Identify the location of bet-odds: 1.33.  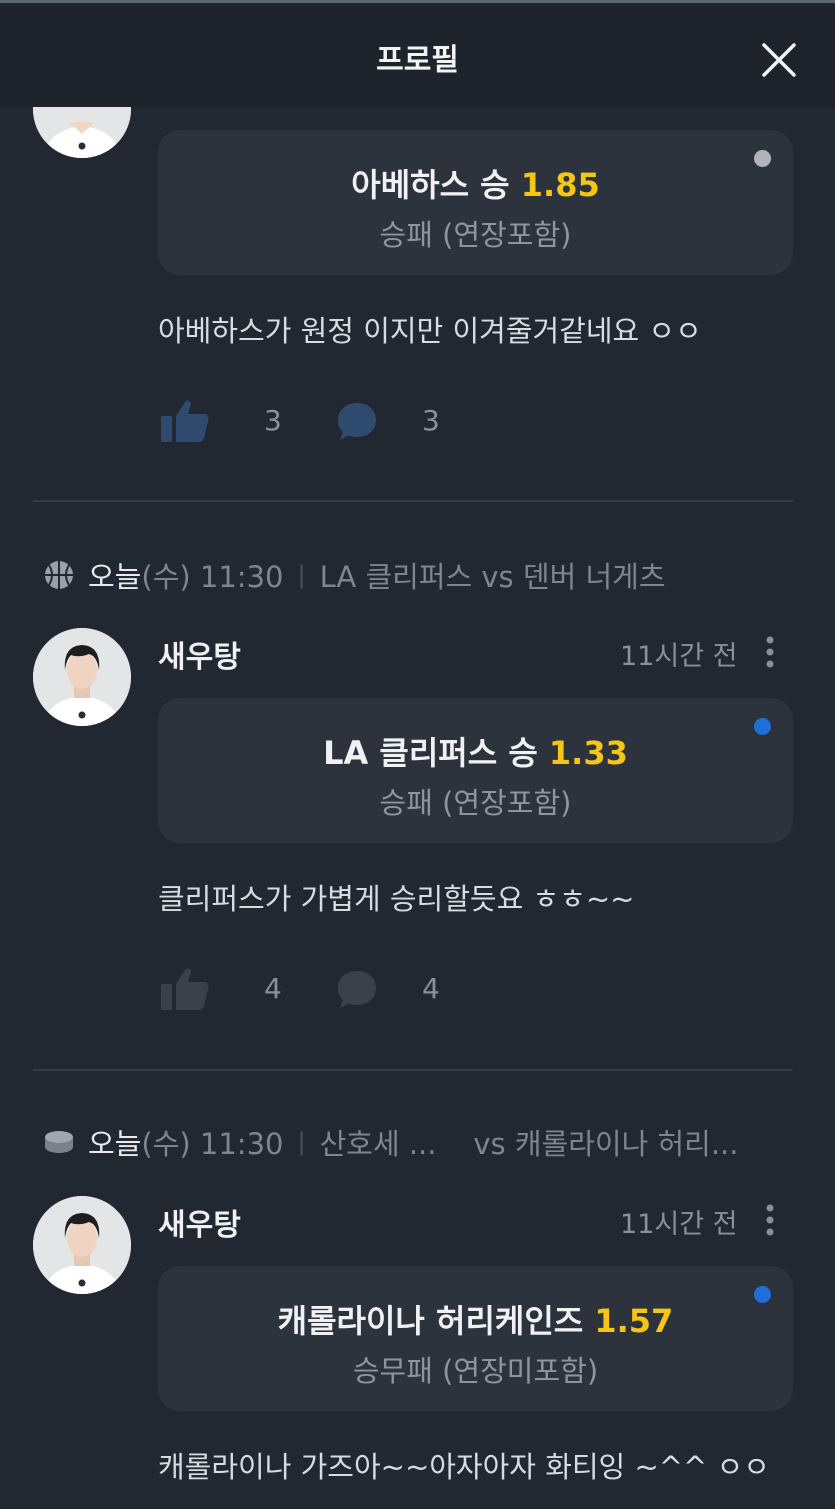
(588, 753).